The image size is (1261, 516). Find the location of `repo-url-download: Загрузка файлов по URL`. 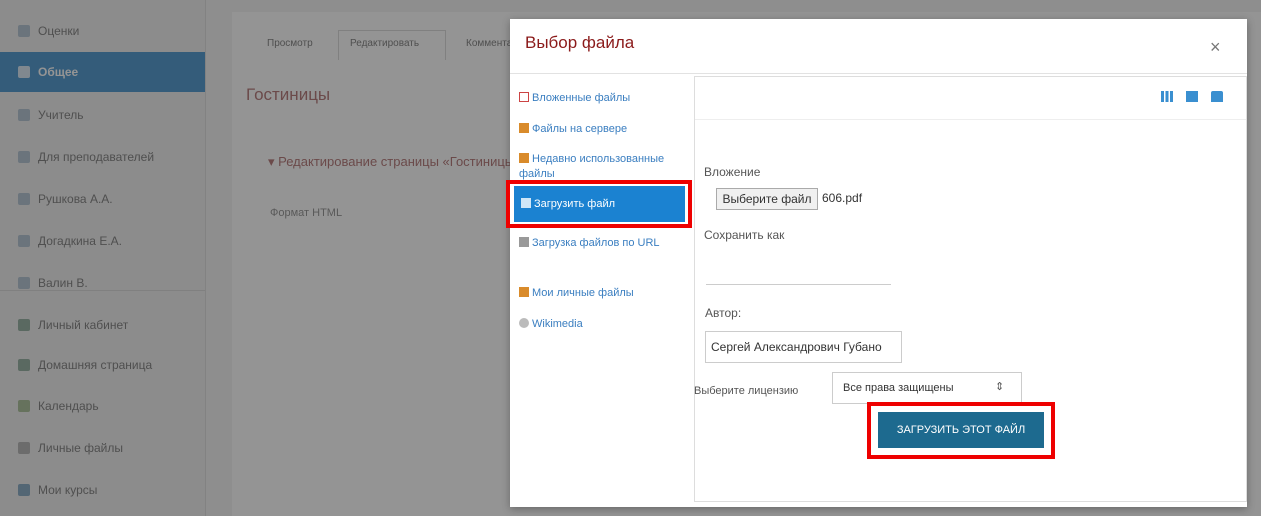

repo-url-download: Загрузка файлов по URL is located at coordinates (605, 243).